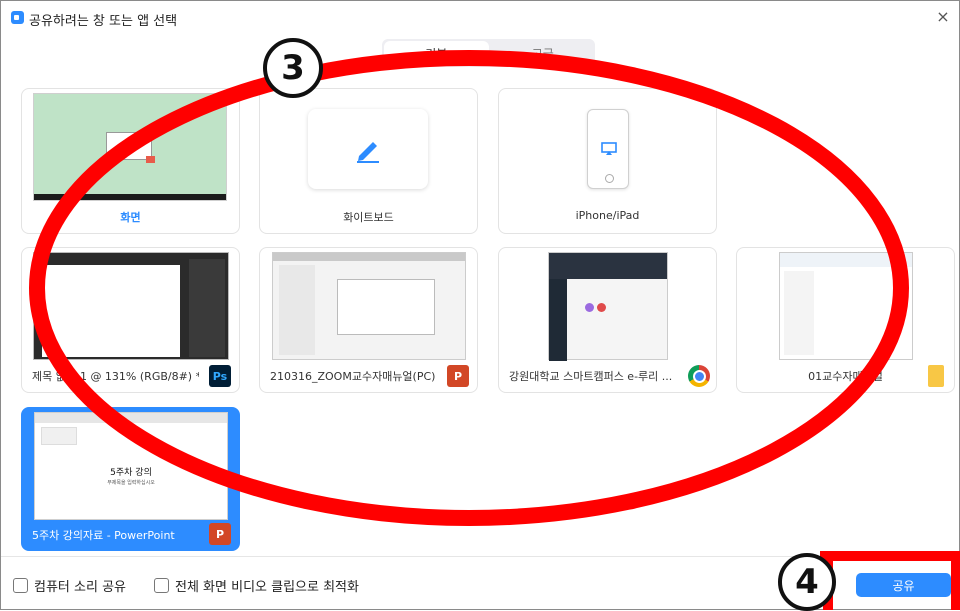 The height and width of the screenshot is (611, 960). What do you see at coordinates (131, 473) in the screenshot?
I see `slide-title: 5주차 강의` at bounding box center [131, 473].